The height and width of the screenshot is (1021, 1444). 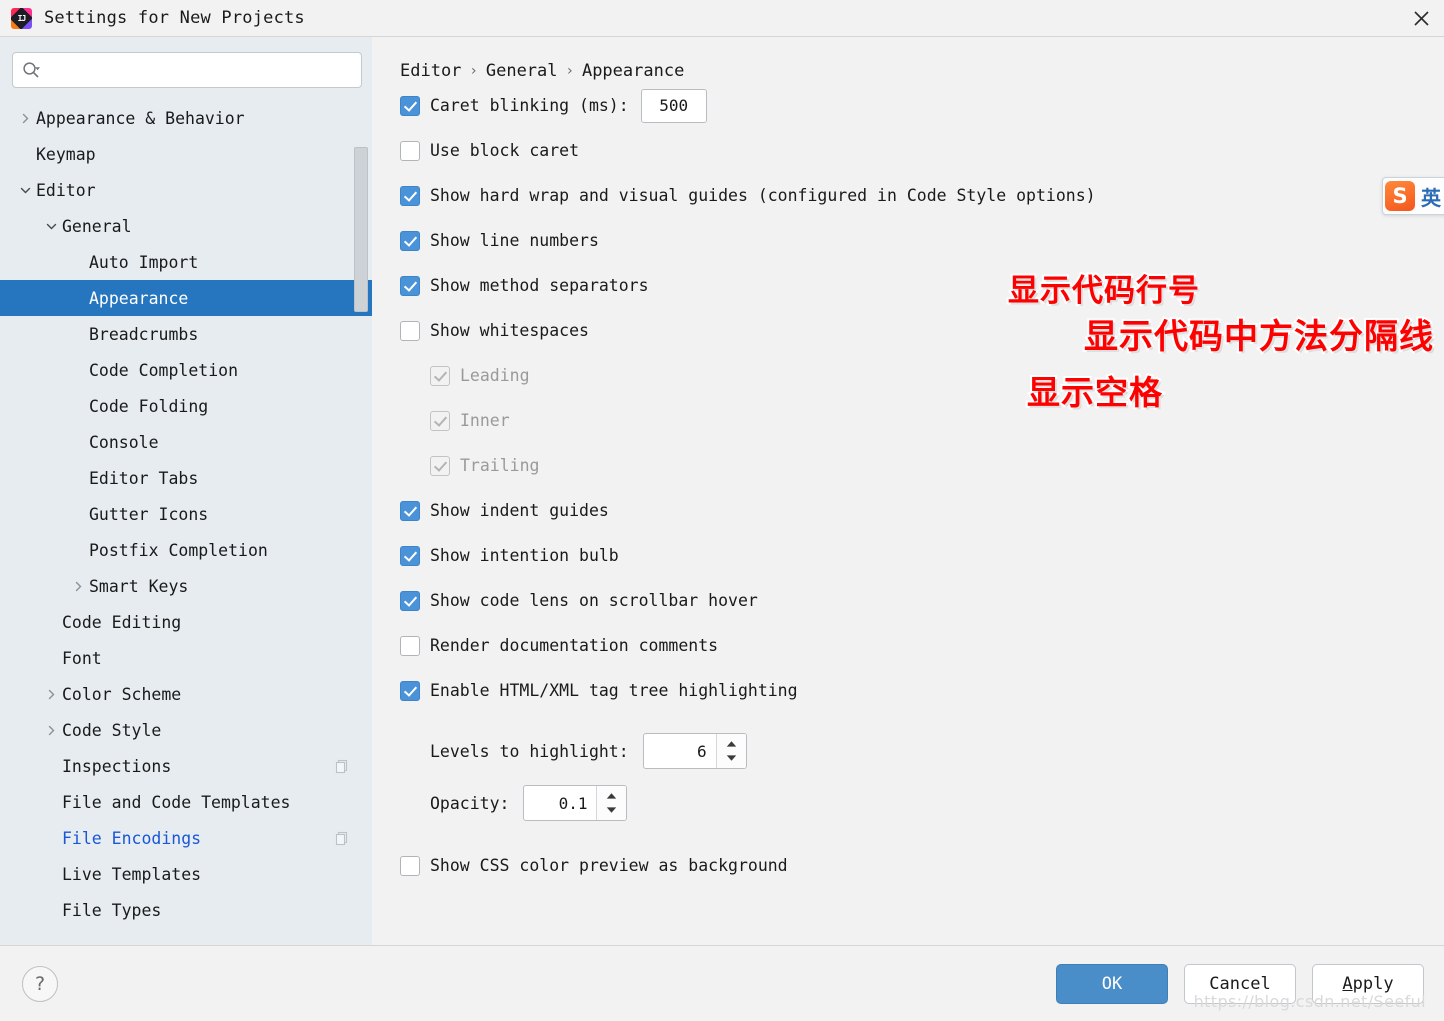 I want to click on apply-button: Apply, so click(x=1368, y=983).